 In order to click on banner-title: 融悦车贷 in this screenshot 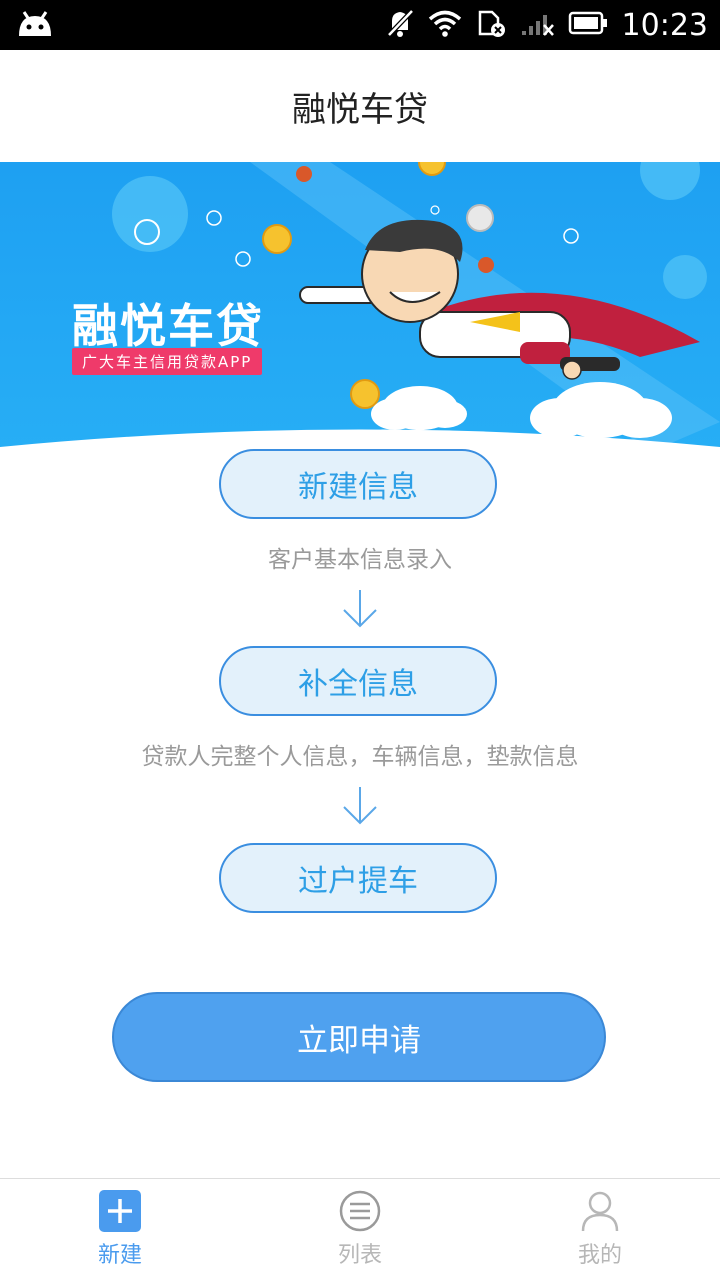, I will do `click(168, 326)`.